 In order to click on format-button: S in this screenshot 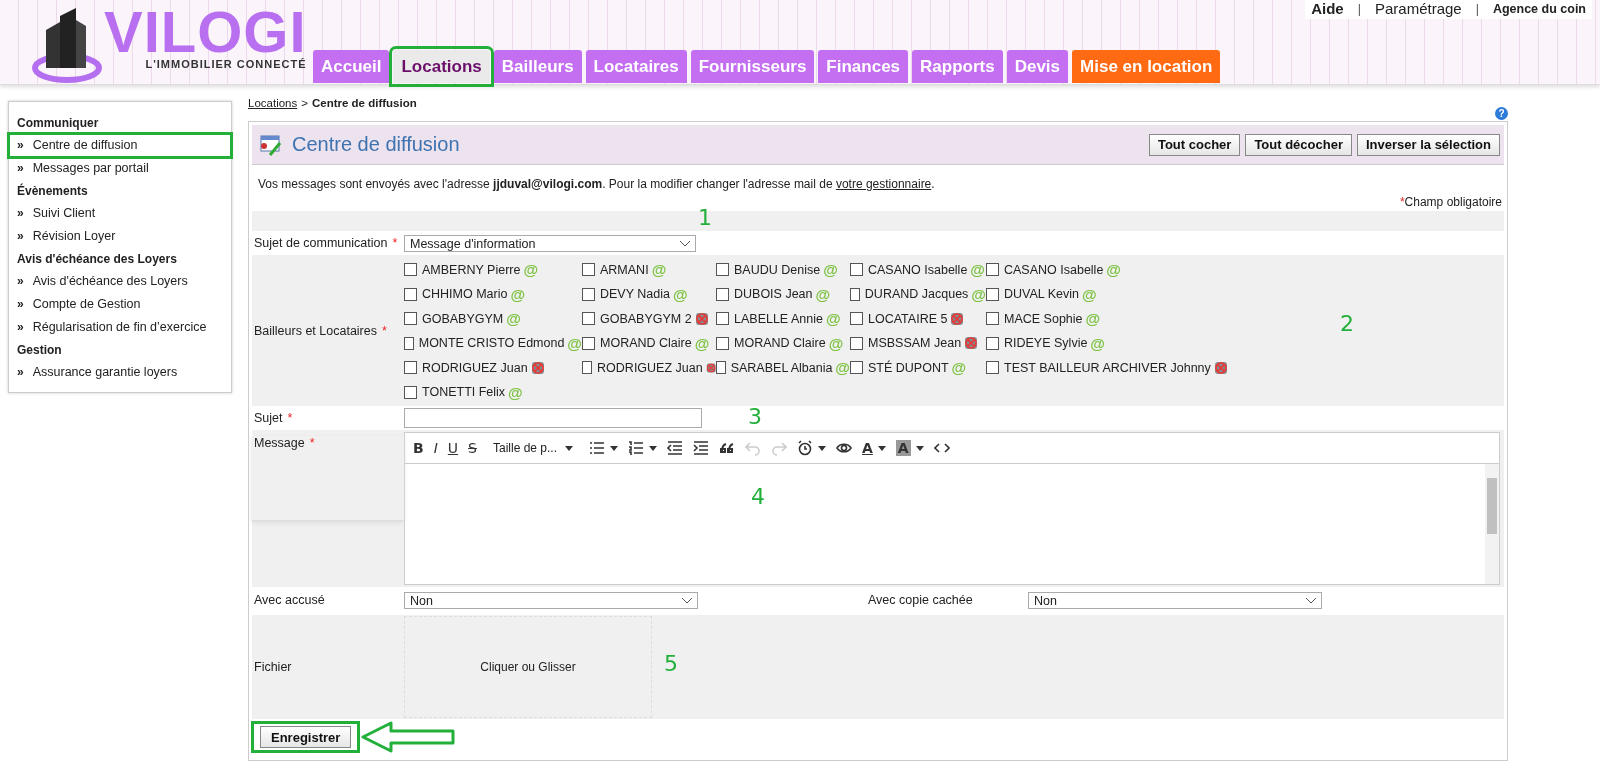, I will do `click(472, 448)`.